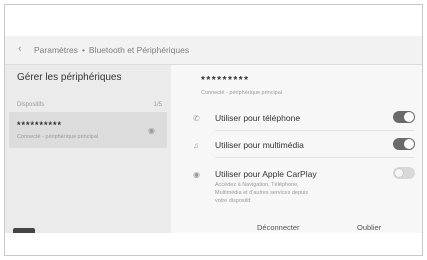 The height and width of the screenshot is (260, 427). What do you see at coordinates (369, 227) in the screenshot?
I see `forget-button: Oublier` at bounding box center [369, 227].